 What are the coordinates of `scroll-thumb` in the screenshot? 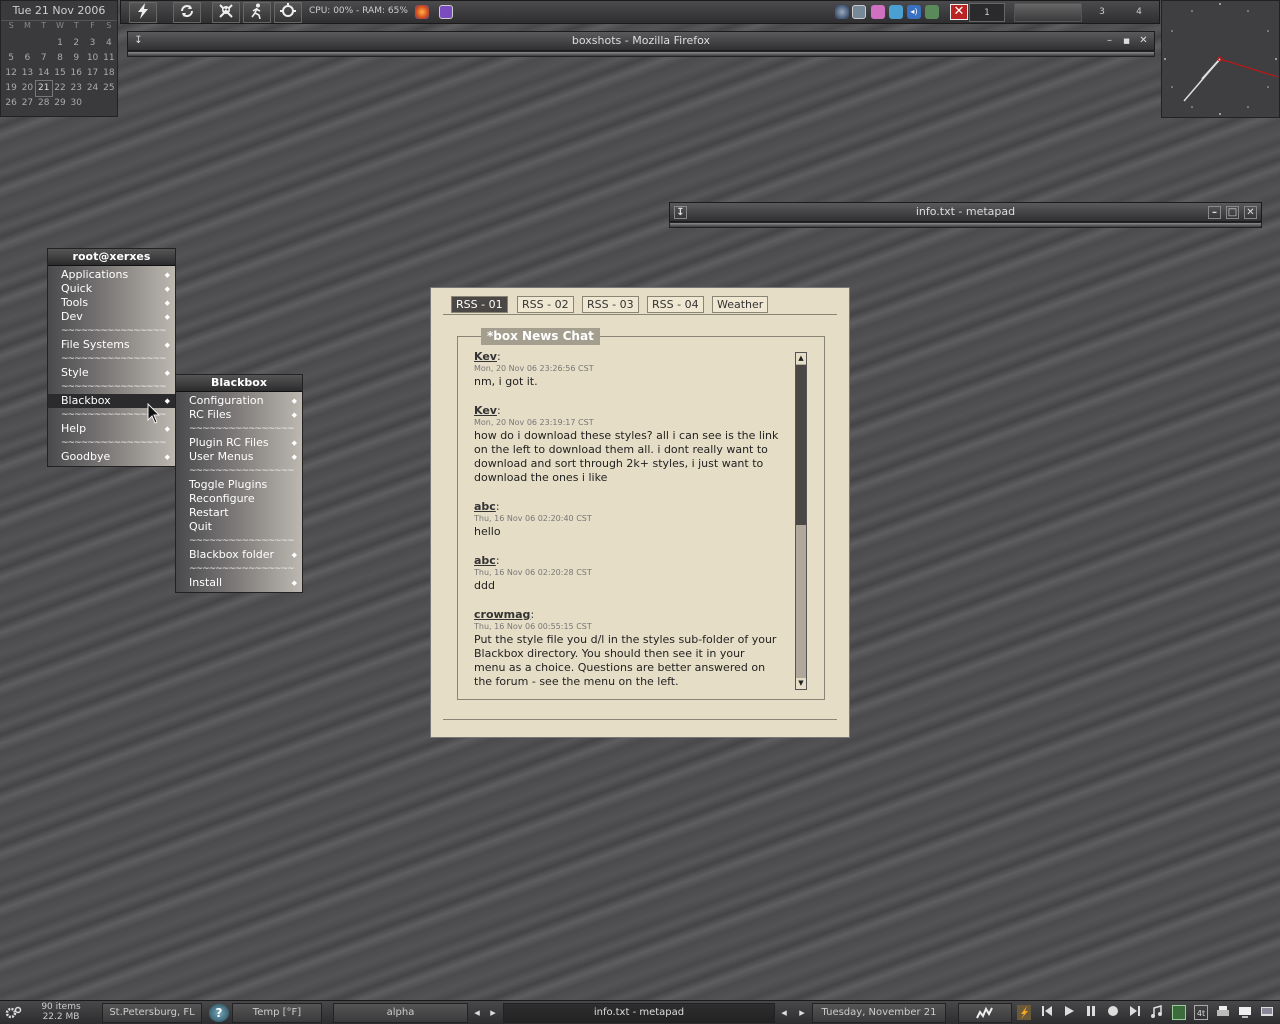 It's located at (801, 445).